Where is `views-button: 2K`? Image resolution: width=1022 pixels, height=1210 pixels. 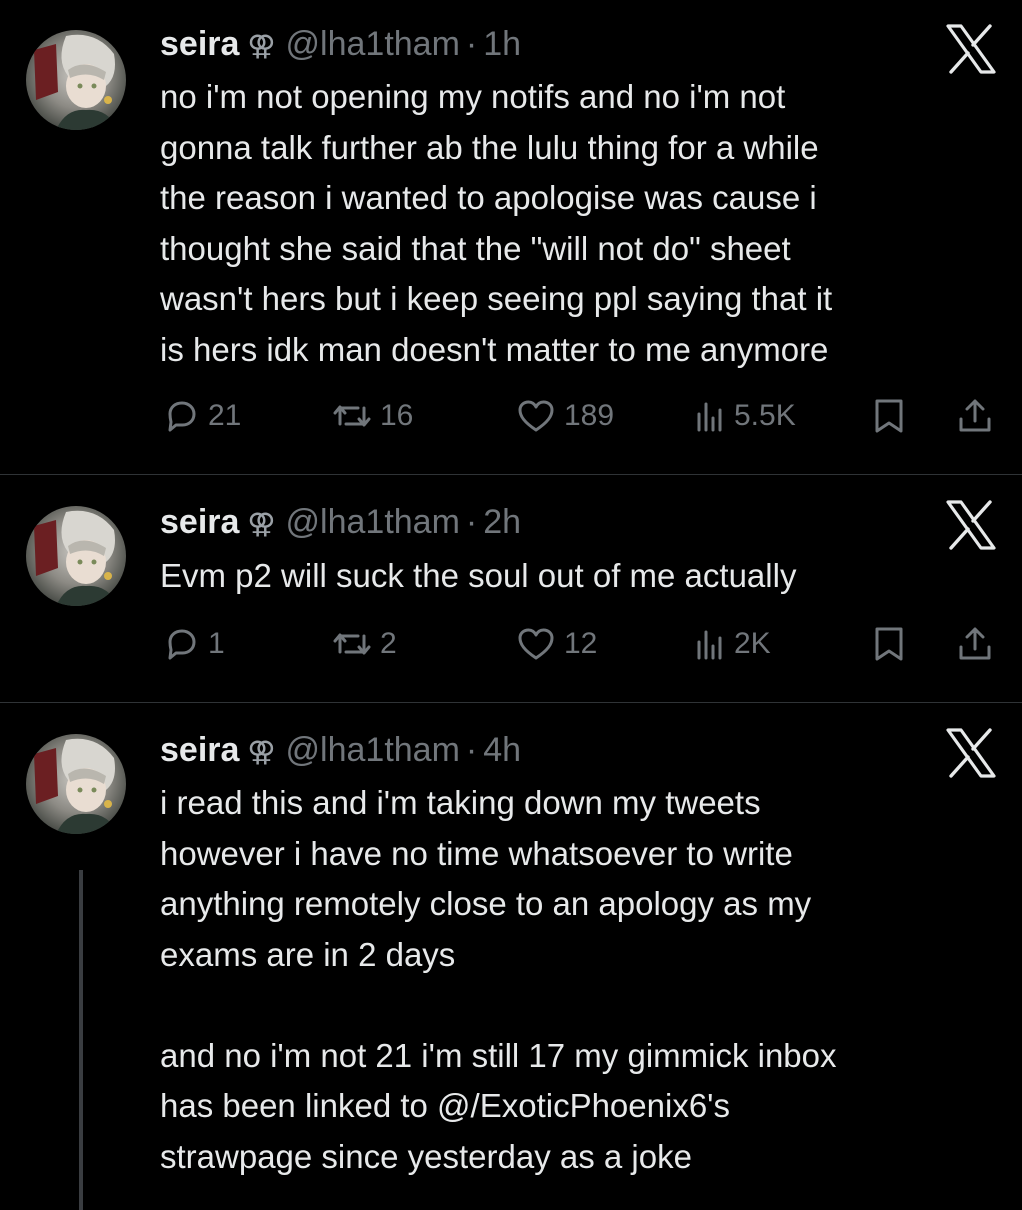
views-button: 2K is located at coordinates (732, 644).